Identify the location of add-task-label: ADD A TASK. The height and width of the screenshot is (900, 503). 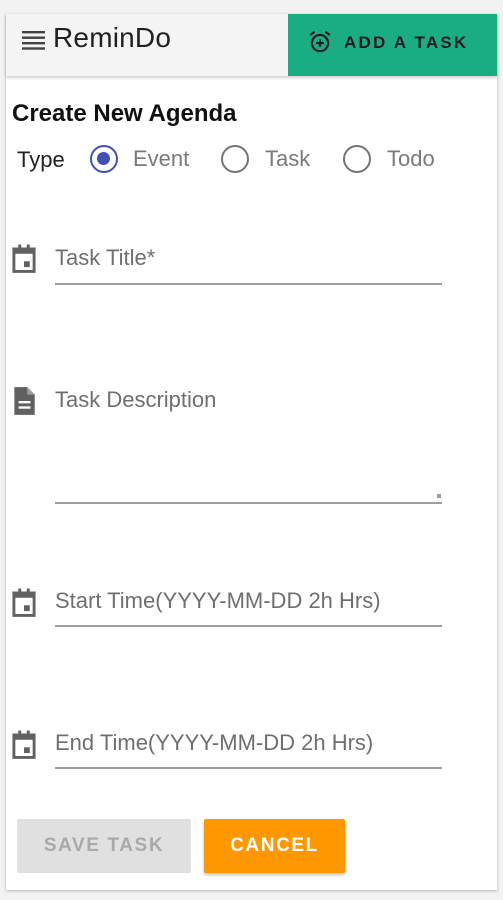
(406, 42).